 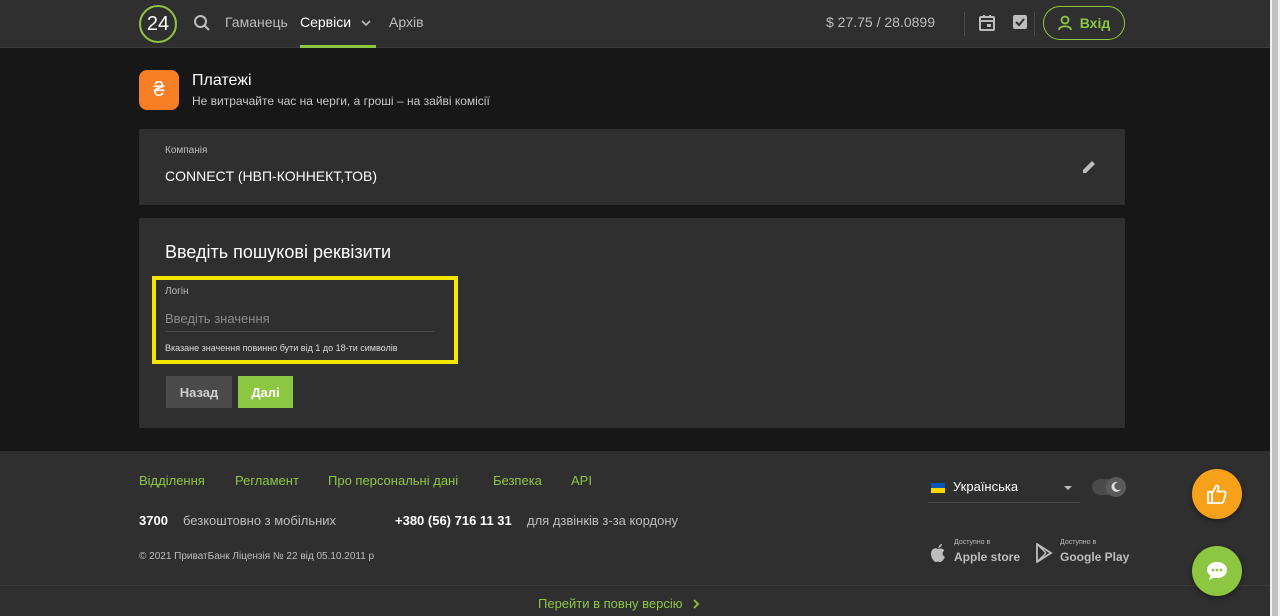 I want to click on login-input, so click(x=300, y=319).